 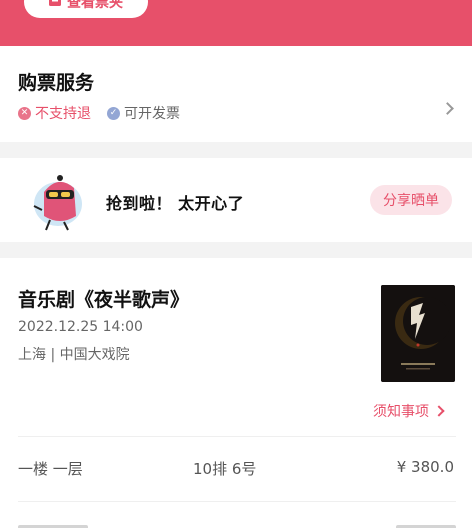 I want to click on show-poster-image, so click(x=418, y=333).